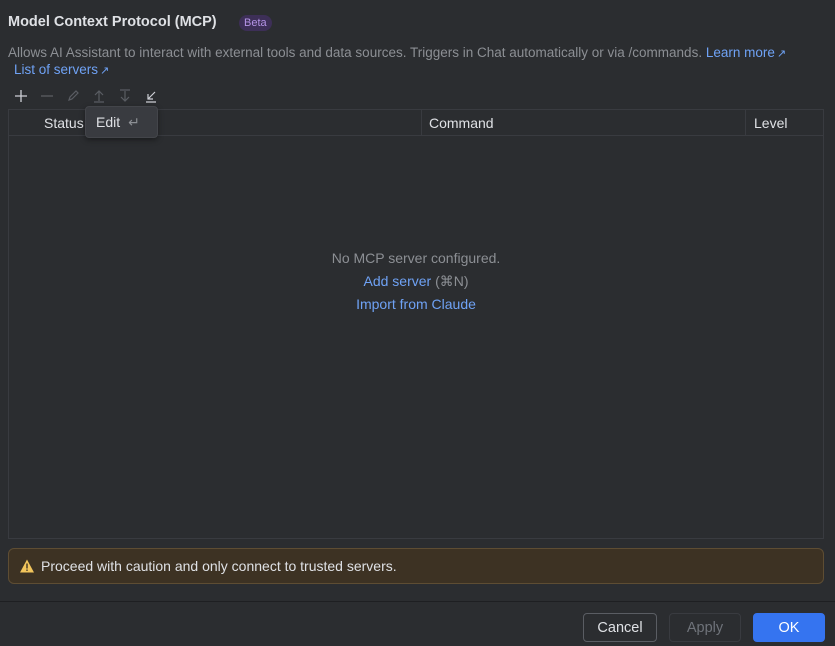  I want to click on remove-button, so click(47, 96).